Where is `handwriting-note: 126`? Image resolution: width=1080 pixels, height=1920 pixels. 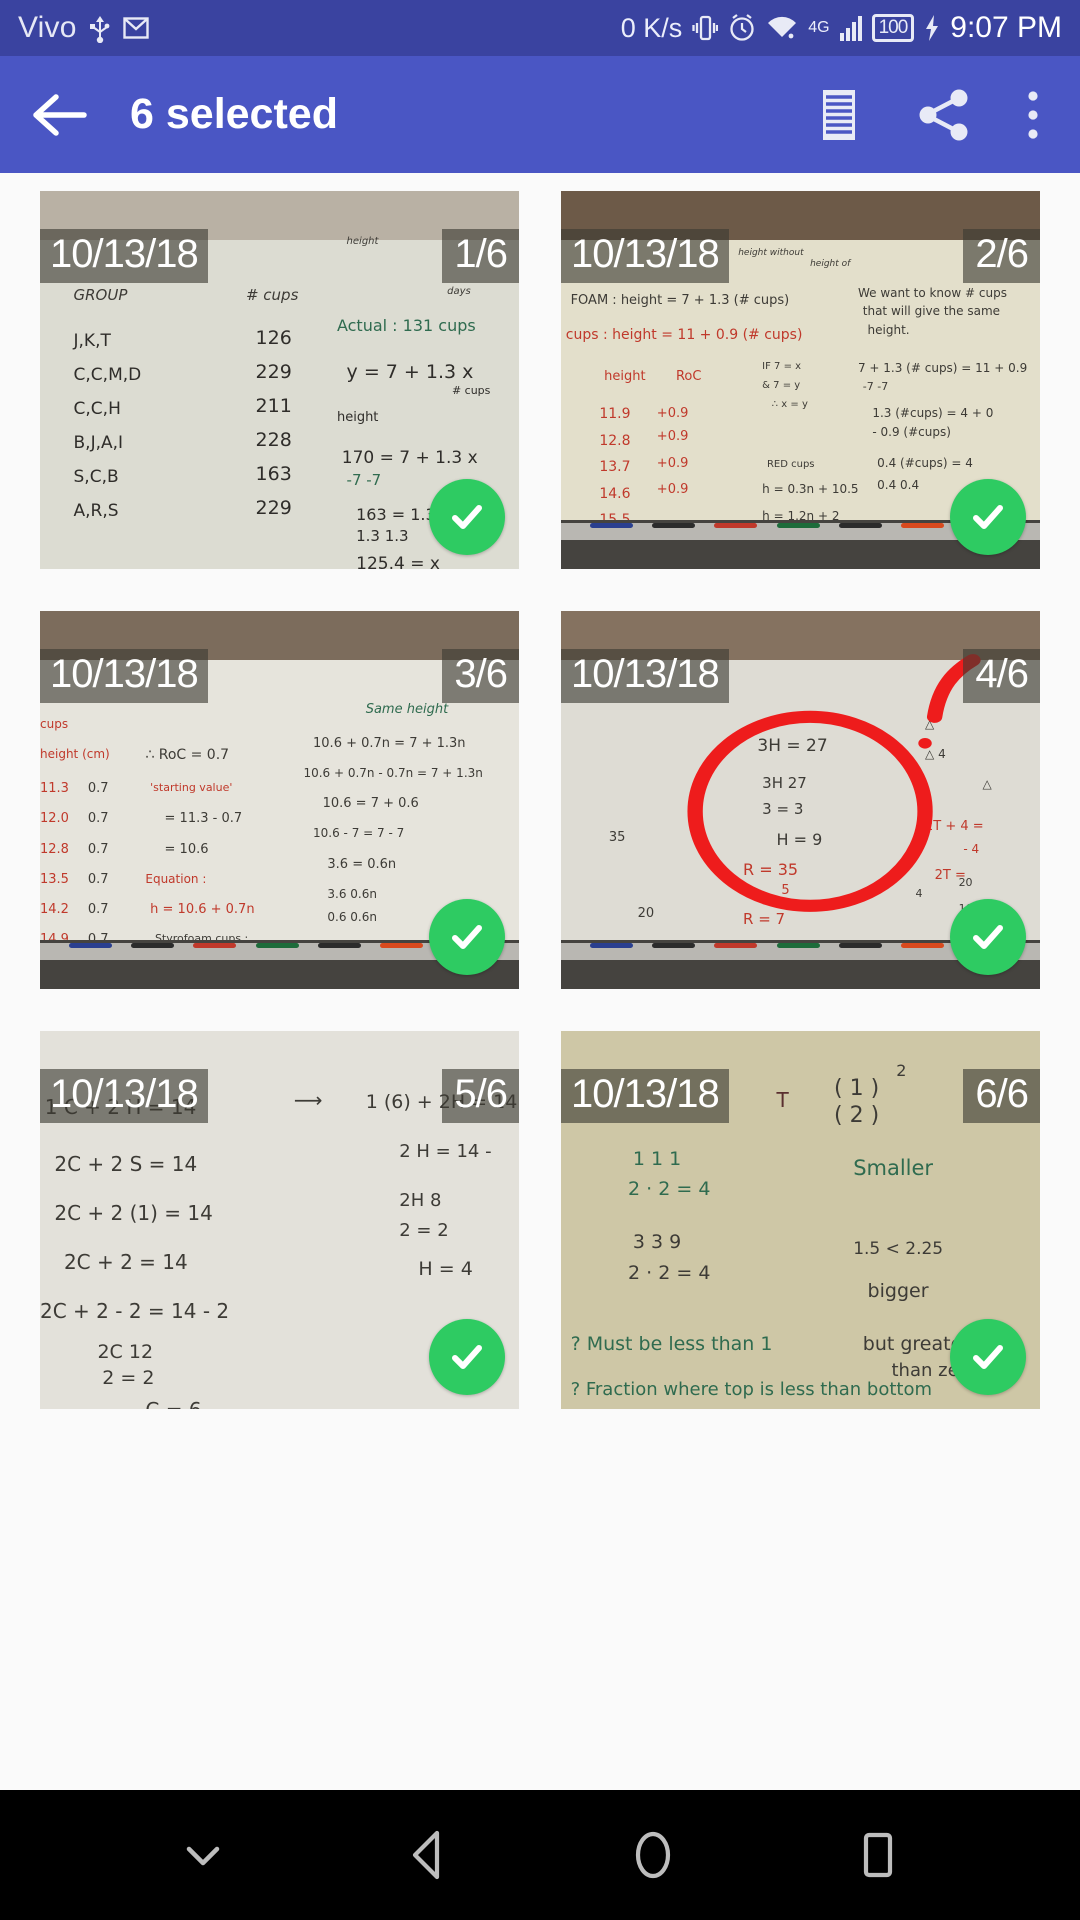
handwriting-note: 126 is located at coordinates (273, 338).